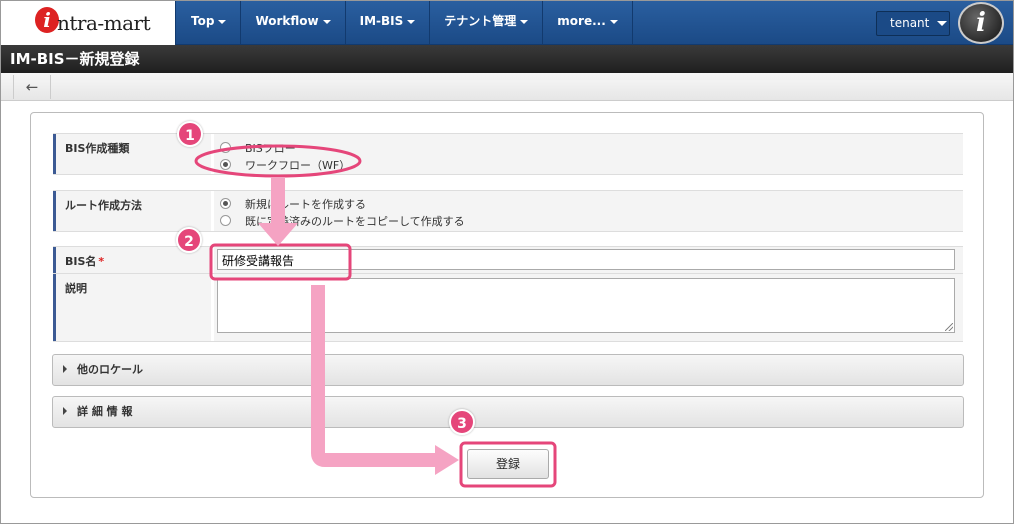  I want to click on bis-type-option-bisflow: BISフロー, so click(258, 148).